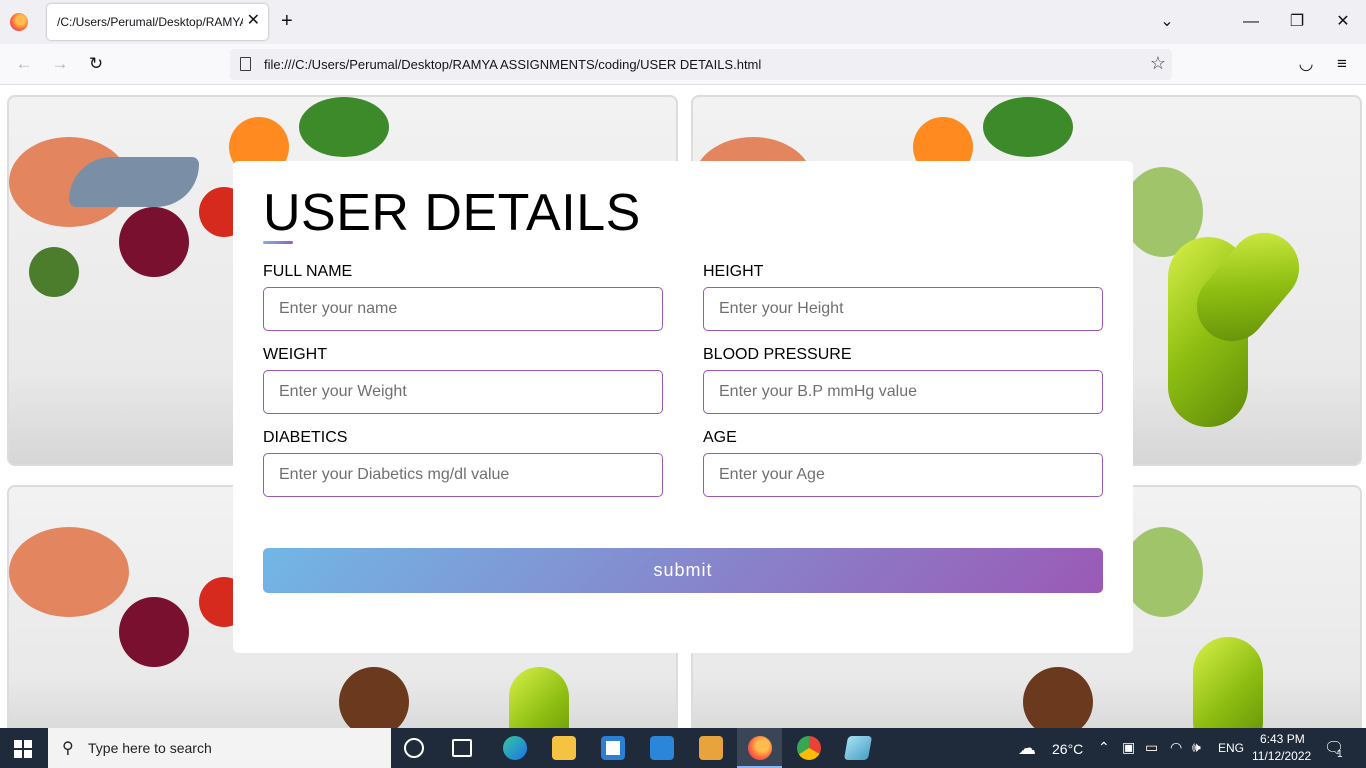 This screenshot has width=1366, height=768. I want to click on wifi-icon: ◠, so click(1176, 747).